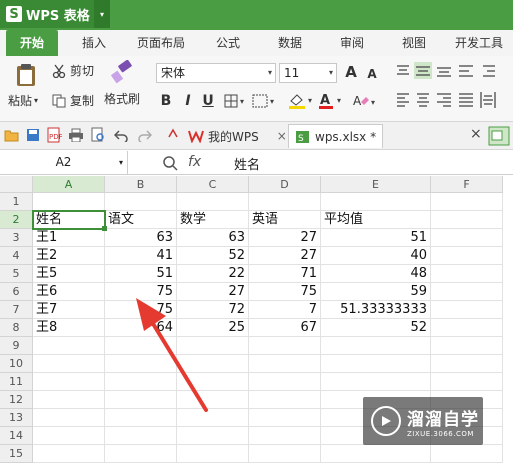 The image size is (513, 465). I want to click on annotation-arrow-icon, so click(172, 355).